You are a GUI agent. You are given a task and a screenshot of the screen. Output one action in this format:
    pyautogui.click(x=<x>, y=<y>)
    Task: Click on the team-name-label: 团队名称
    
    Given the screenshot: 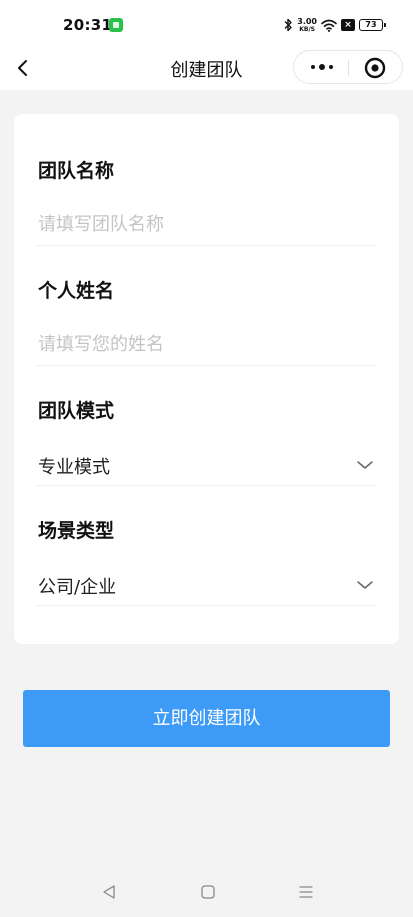 What is the action you would take?
    pyautogui.click(x=76, y=171)
    